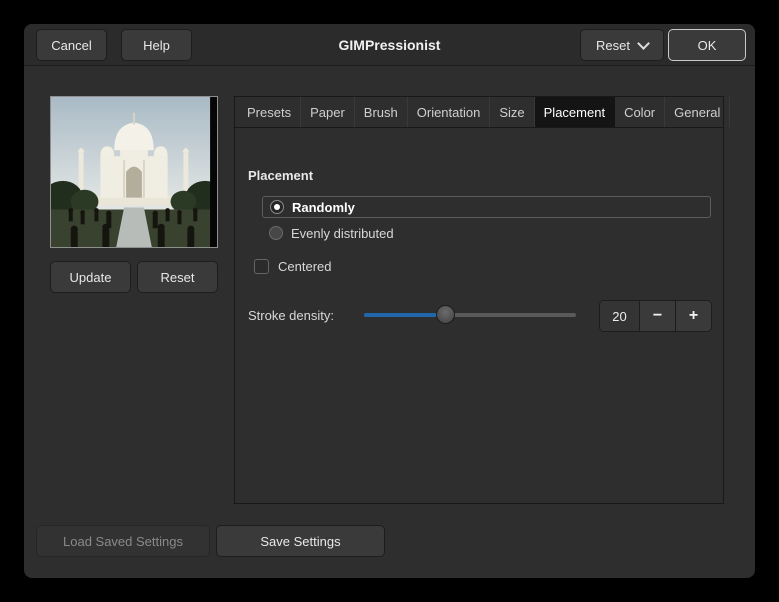 The width and height of the screenshot is (779, 602). I want to click on decrement-button: −, so click(657, 316).